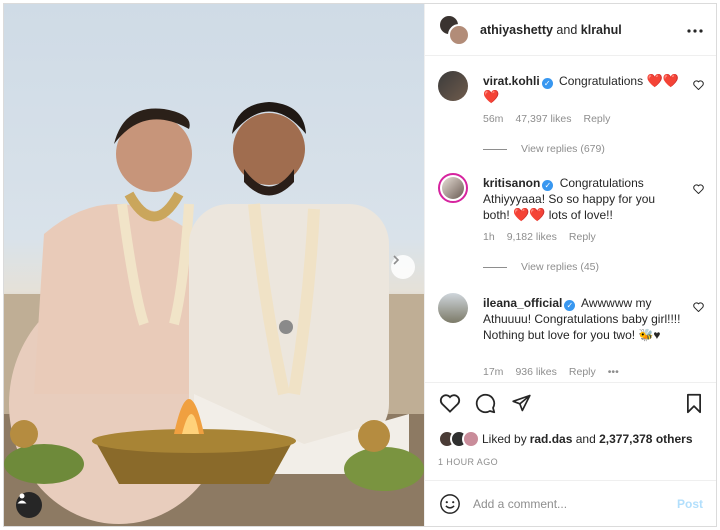 This screenshot has width=720, height=530. What do you see at coordinates (460, 439) in the screenshot?
I see `liker-avatars` at bounding box center [460, 439].